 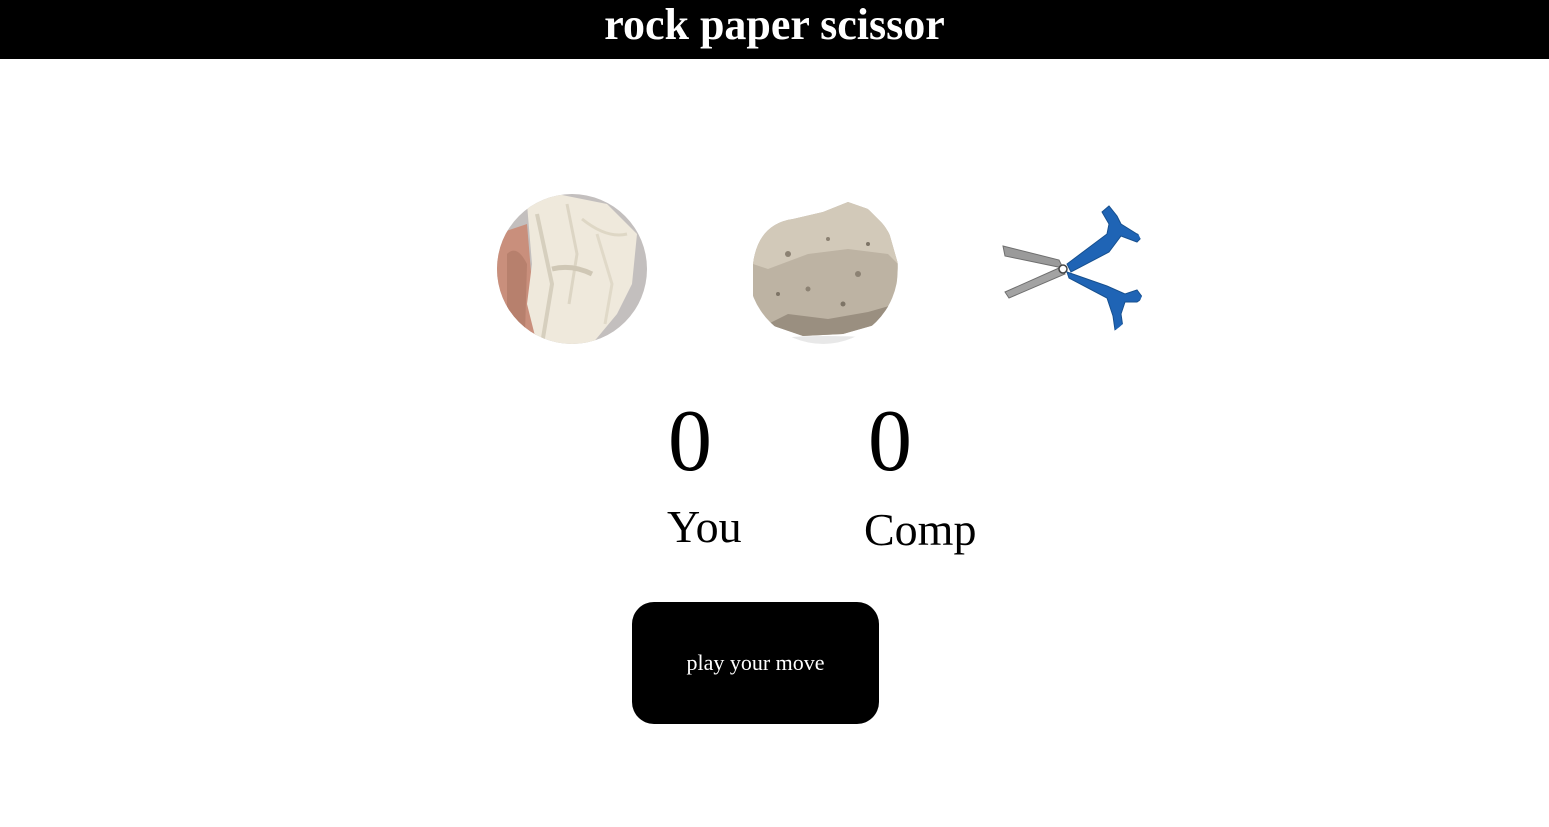 I want to click on choice-rock, so click(x=823, y=269).